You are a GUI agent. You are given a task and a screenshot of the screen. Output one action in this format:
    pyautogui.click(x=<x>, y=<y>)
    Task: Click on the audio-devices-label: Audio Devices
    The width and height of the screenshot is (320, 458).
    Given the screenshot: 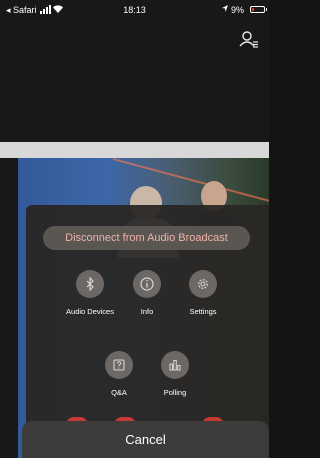 What is the action you would take?
    pyautogui.click(x=90, y=311)
    